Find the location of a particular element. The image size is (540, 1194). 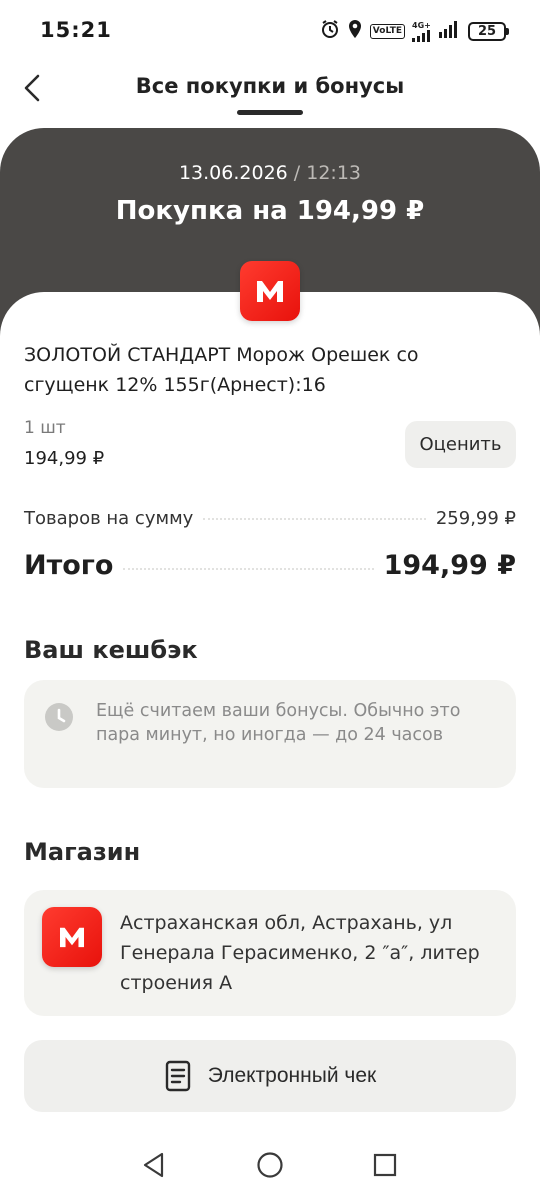

cellular-signal-2-icon is located at coordinates (450, 31).